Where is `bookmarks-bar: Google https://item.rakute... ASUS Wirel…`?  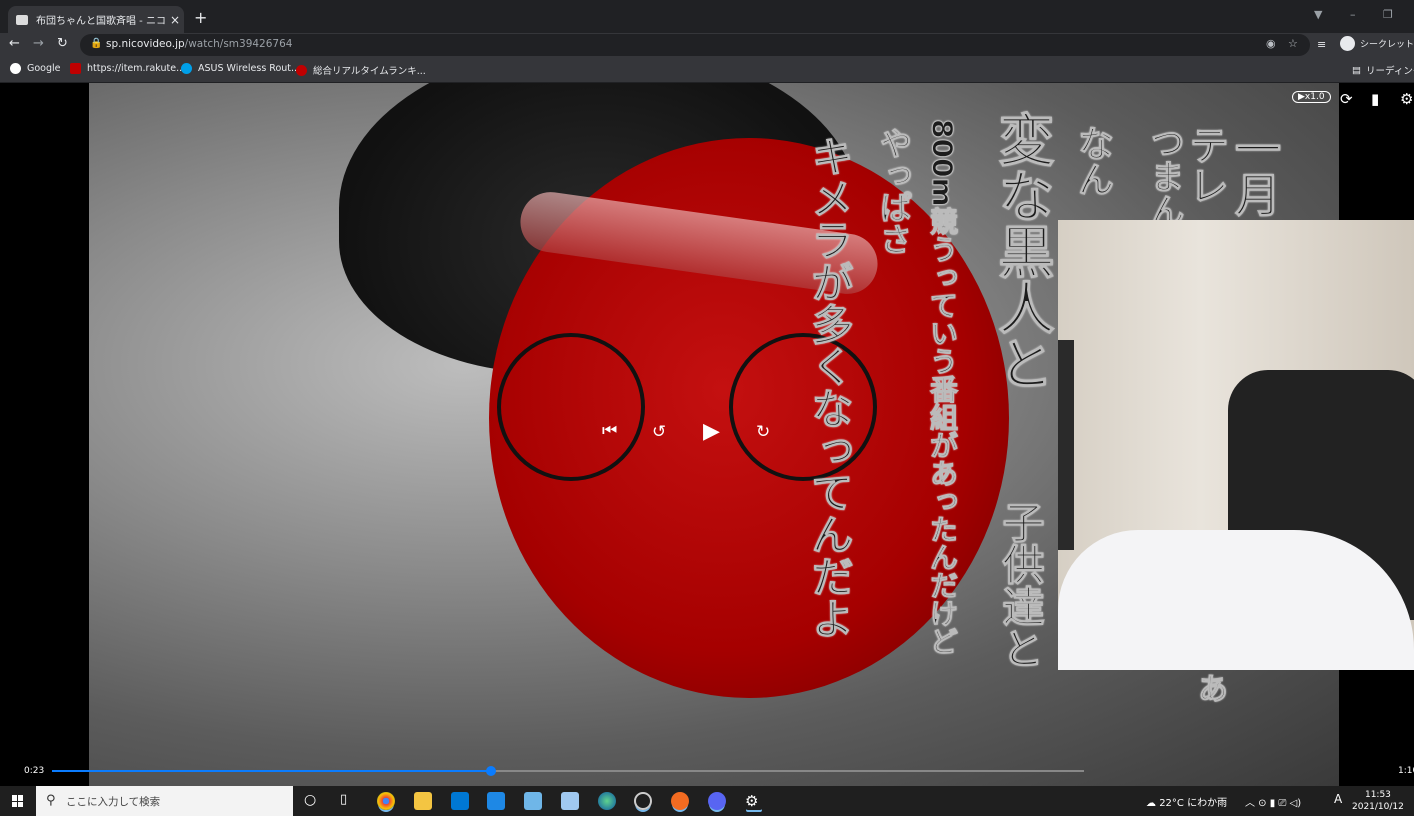 bookmarks-bar: Google https://item.rakute... ASUS Wirel… is located at coordinates (707, 70).